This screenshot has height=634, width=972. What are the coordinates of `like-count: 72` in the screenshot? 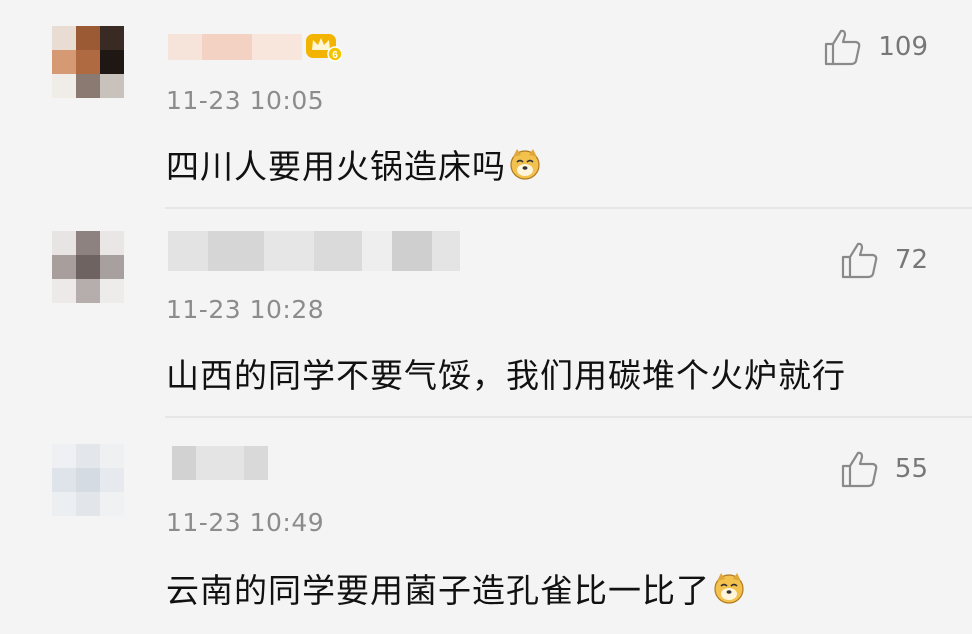 It's located at (911, 260).